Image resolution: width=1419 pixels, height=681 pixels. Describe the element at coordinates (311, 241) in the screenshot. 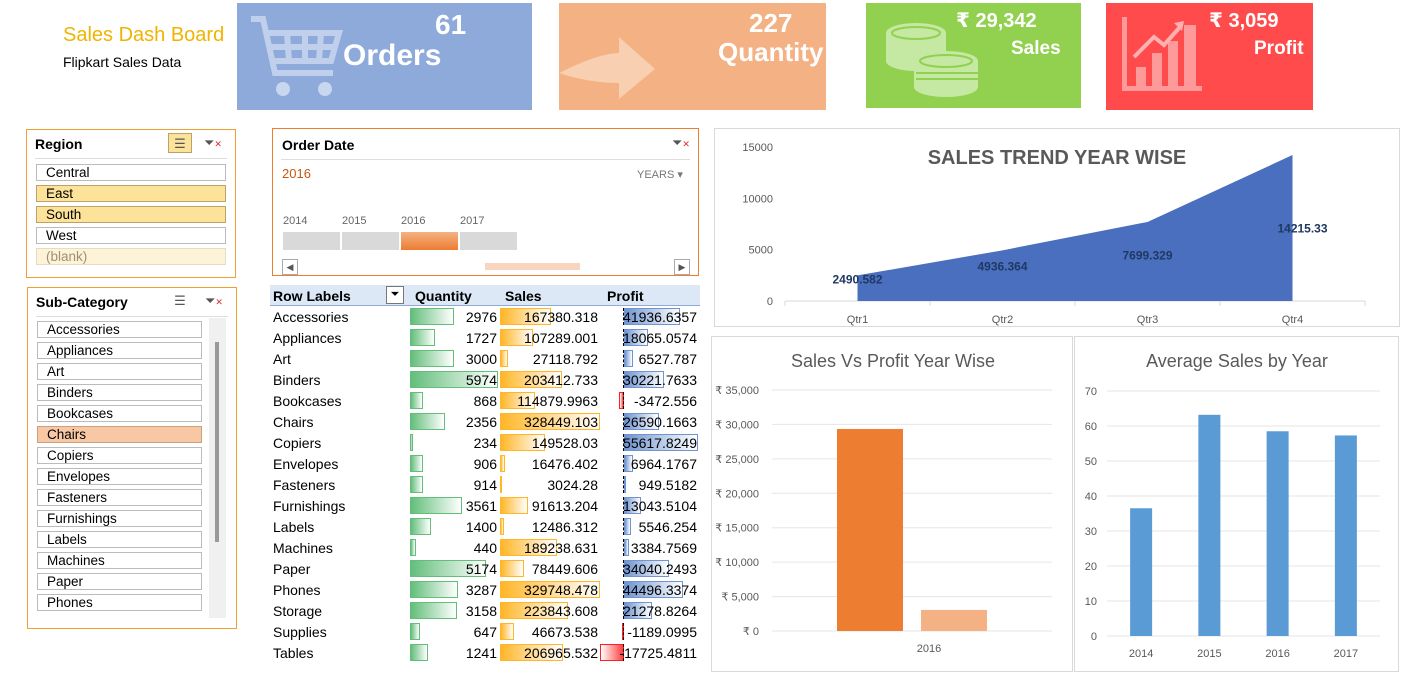

I see `timeline-year-2014` at that location.